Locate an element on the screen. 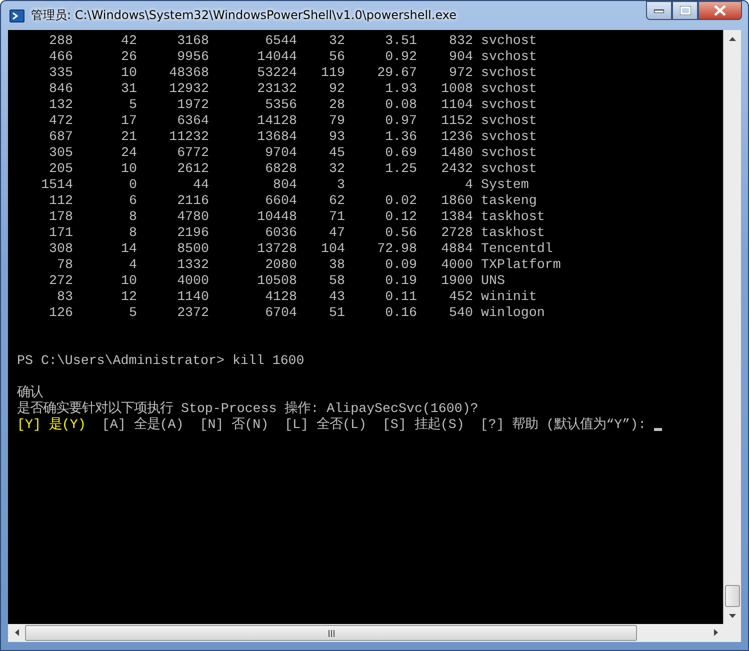 Image resolution: width=749 pixels, height=651 pixels. table-cell-text: 9956 is located at coordinates (192, 57).